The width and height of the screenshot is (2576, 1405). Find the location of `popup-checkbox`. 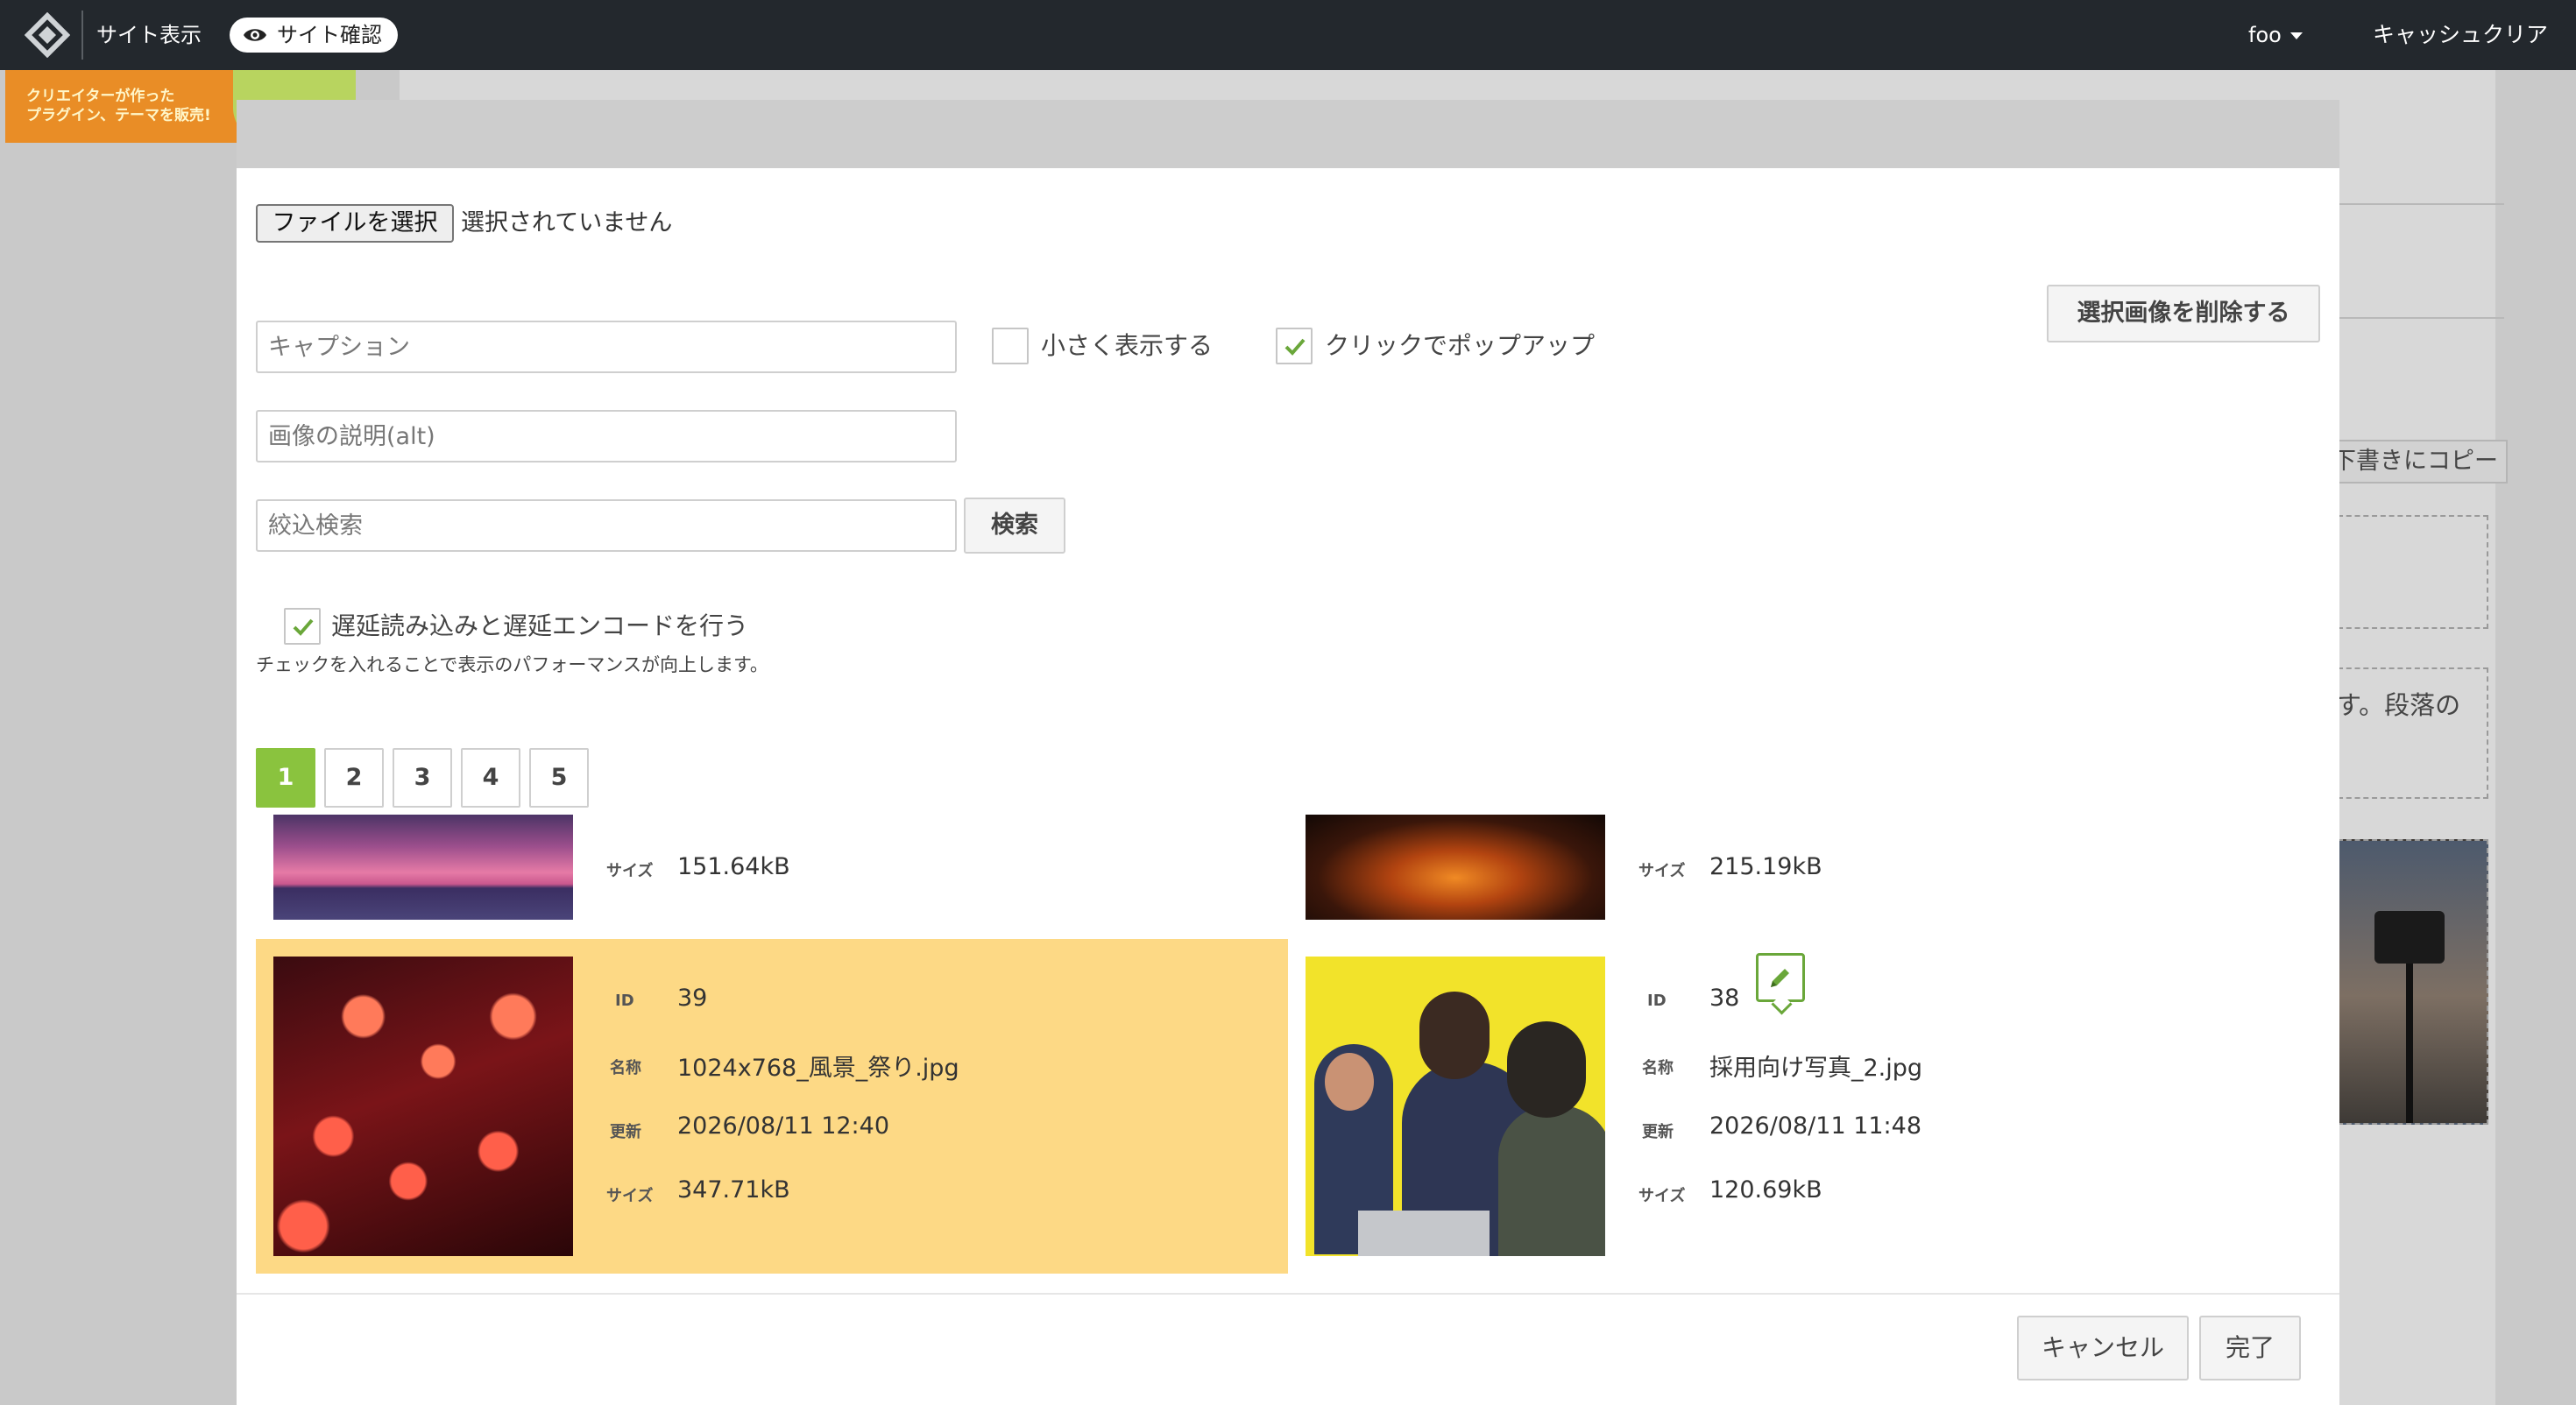

popup-checkbox is located at coordinates (1294, 346).